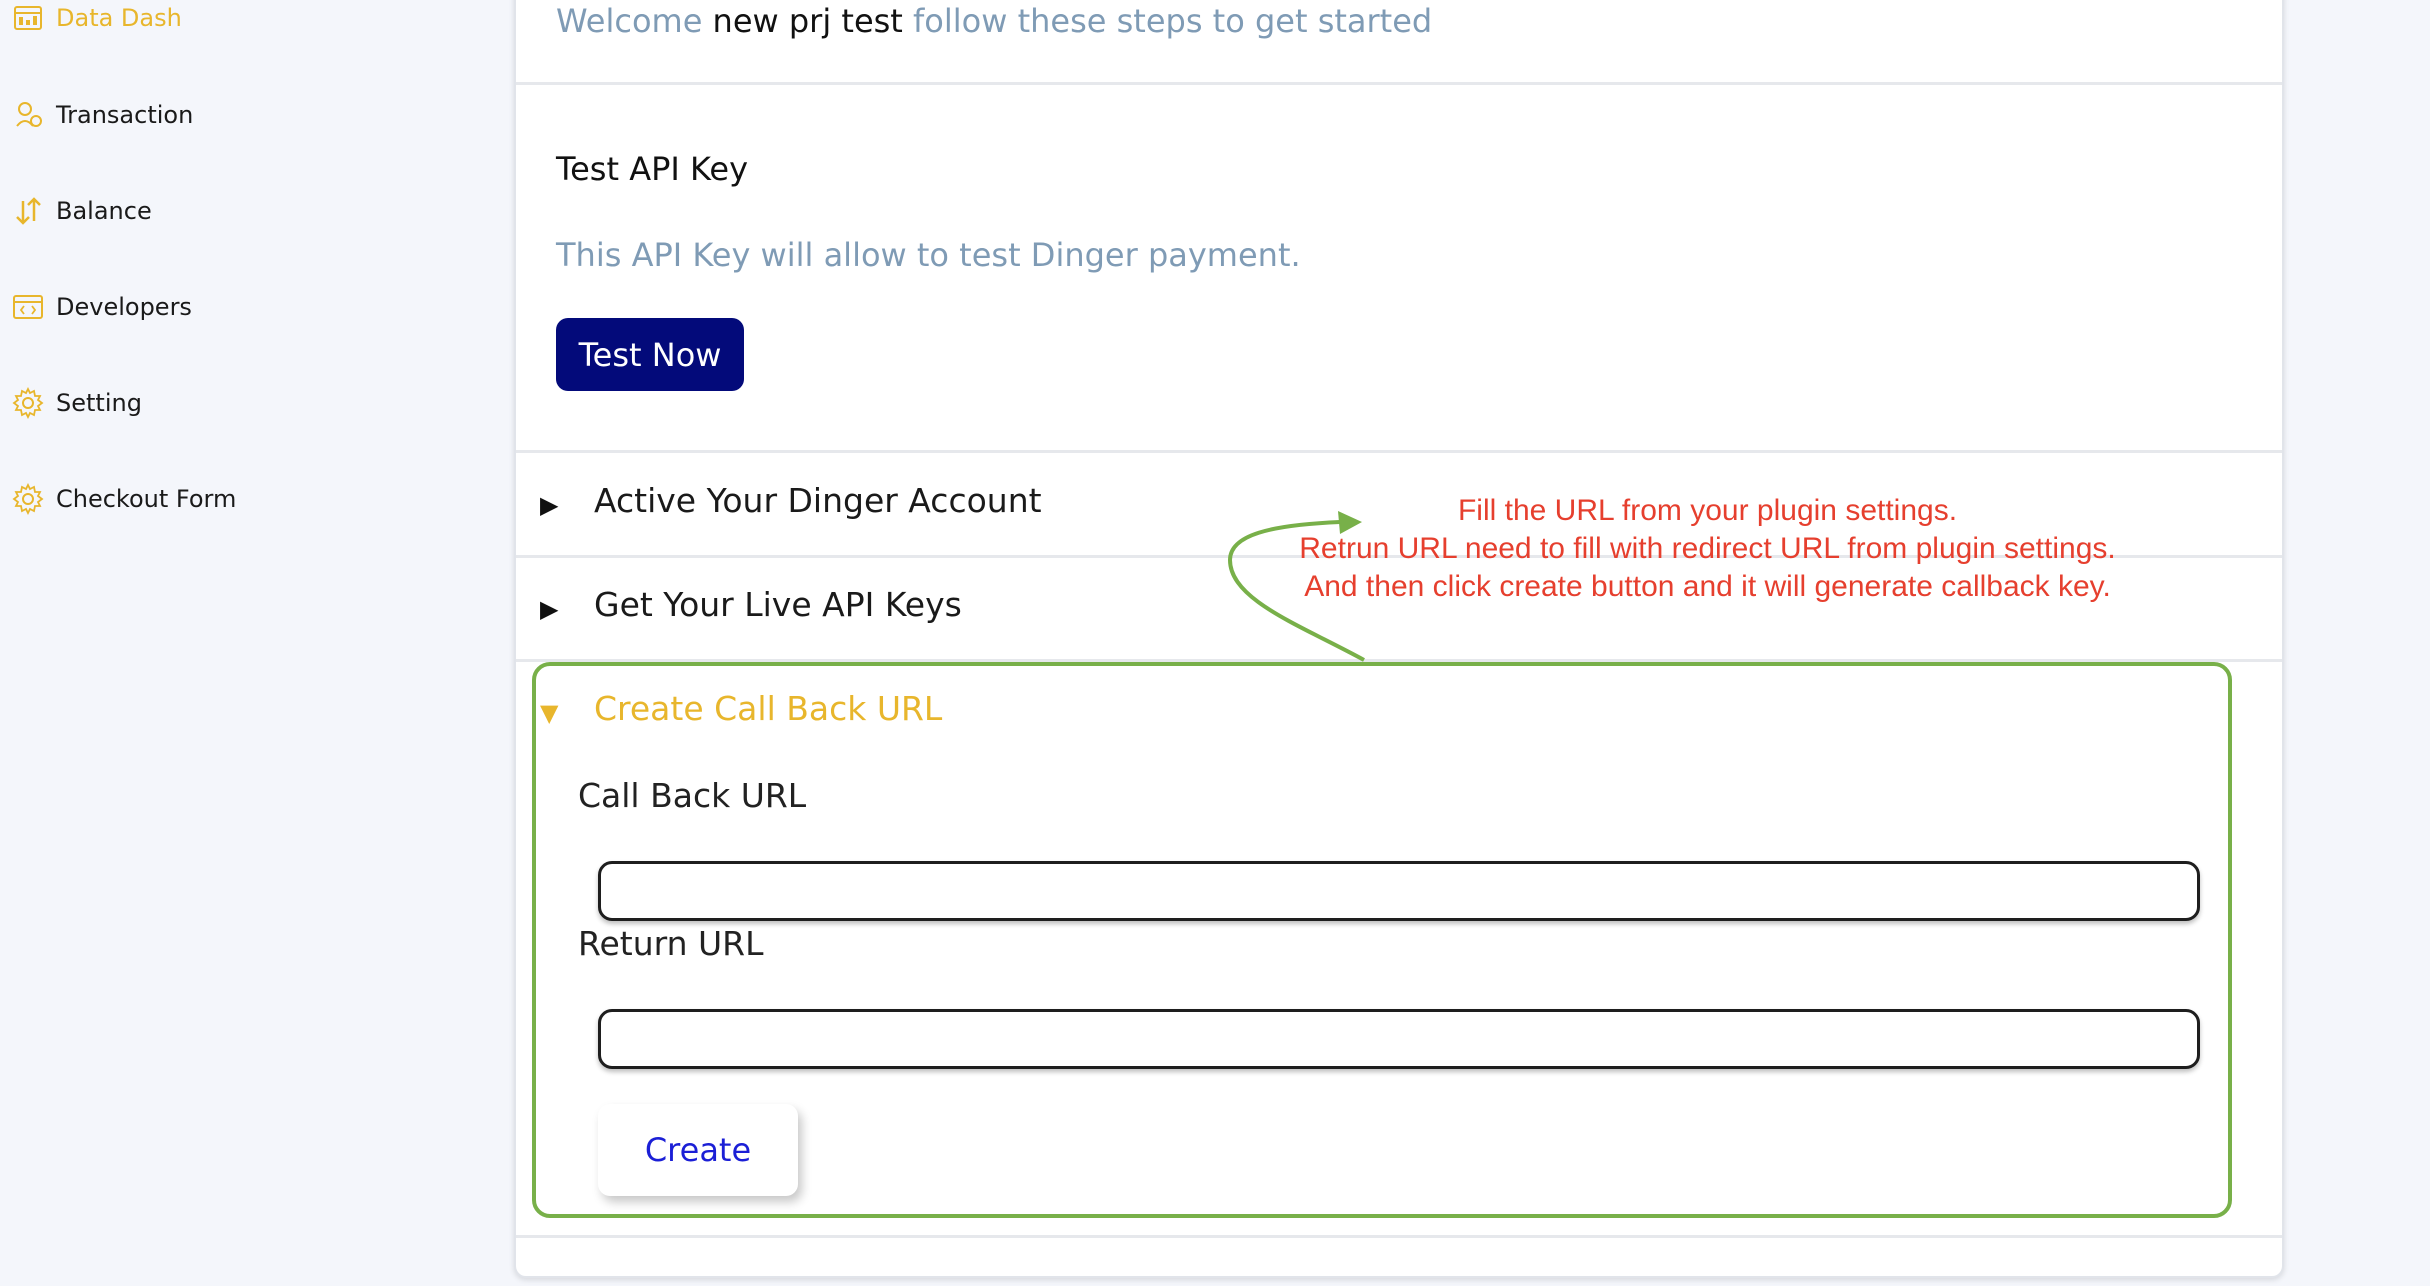 The width and height of the screenshot is (2430, 1286). What do you see at coordinates (652, 169) in the screenshot?
I see `api-key-title: Test API Key` at bounding box center [652, 169].